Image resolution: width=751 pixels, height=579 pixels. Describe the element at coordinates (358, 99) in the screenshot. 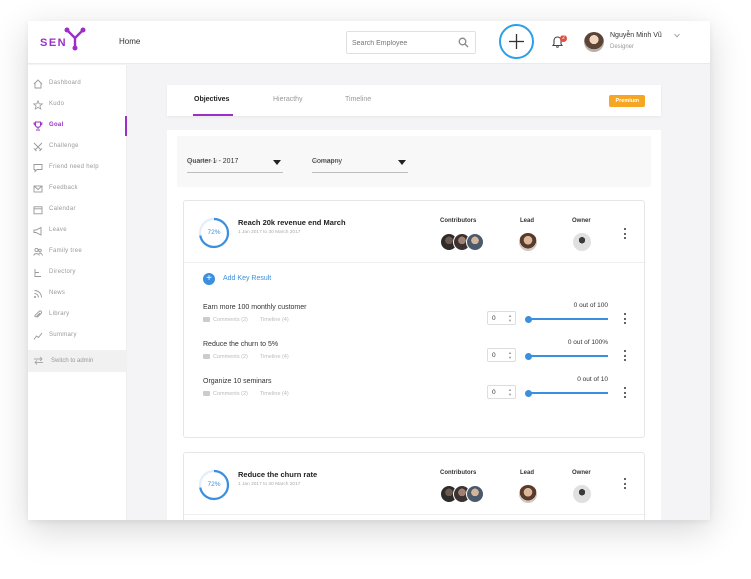

I see `tab-timeline: Timeline` at that location.